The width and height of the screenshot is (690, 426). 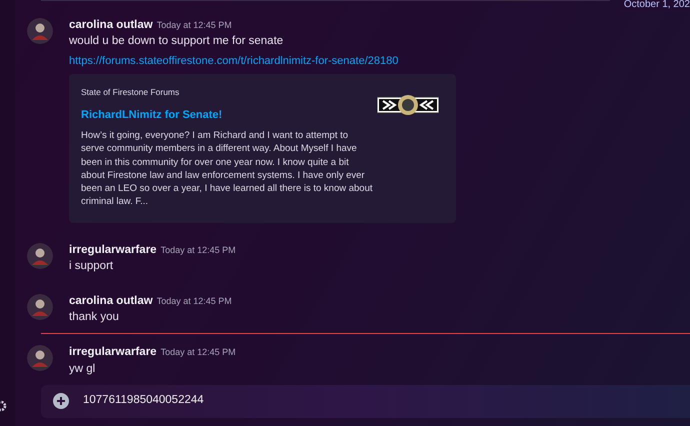 What do you see at coordinates (130, 92) in the screenshot?
I see `embed-provider: State of Firestone Forums` at bounding box center [130, 92].